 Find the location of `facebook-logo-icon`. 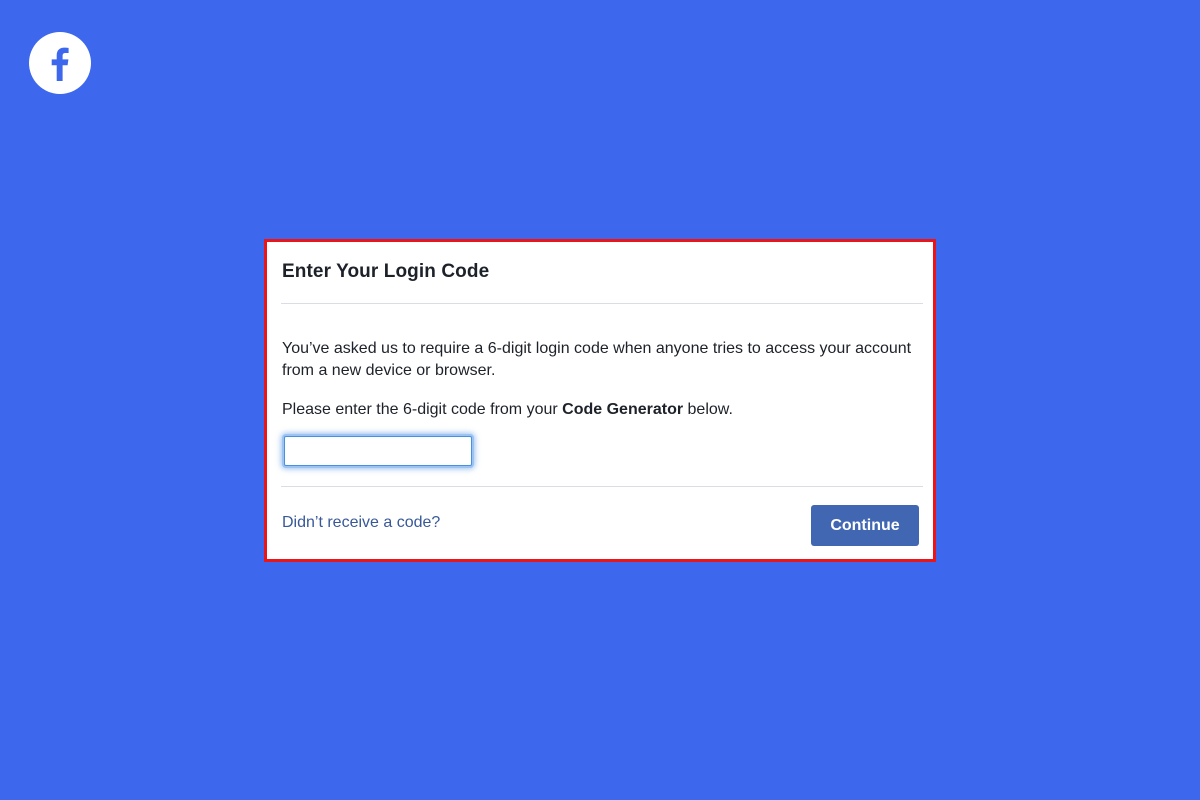

facebook-logo-icon is located at coordinates (60, 63).